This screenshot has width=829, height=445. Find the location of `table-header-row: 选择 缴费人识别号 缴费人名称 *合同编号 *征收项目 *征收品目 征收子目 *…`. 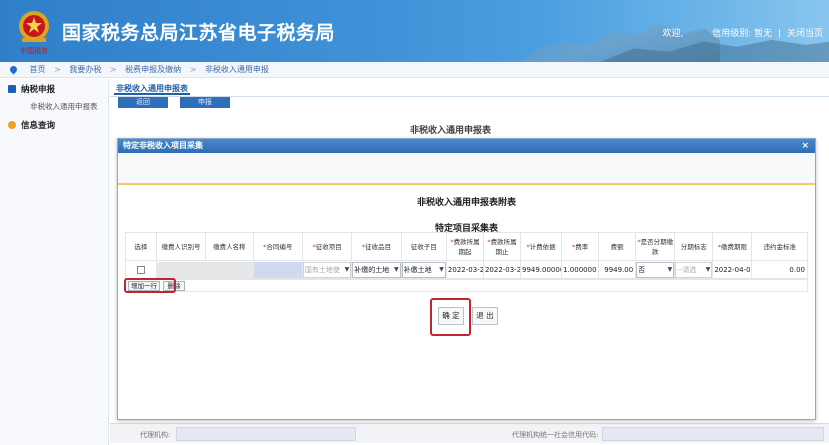

table-header-row: 选择 缴费人识别号 缴费人名称 *合同编号 *征收项目 *征收品目 征收子目 *… is located at coordinates (466, 246).